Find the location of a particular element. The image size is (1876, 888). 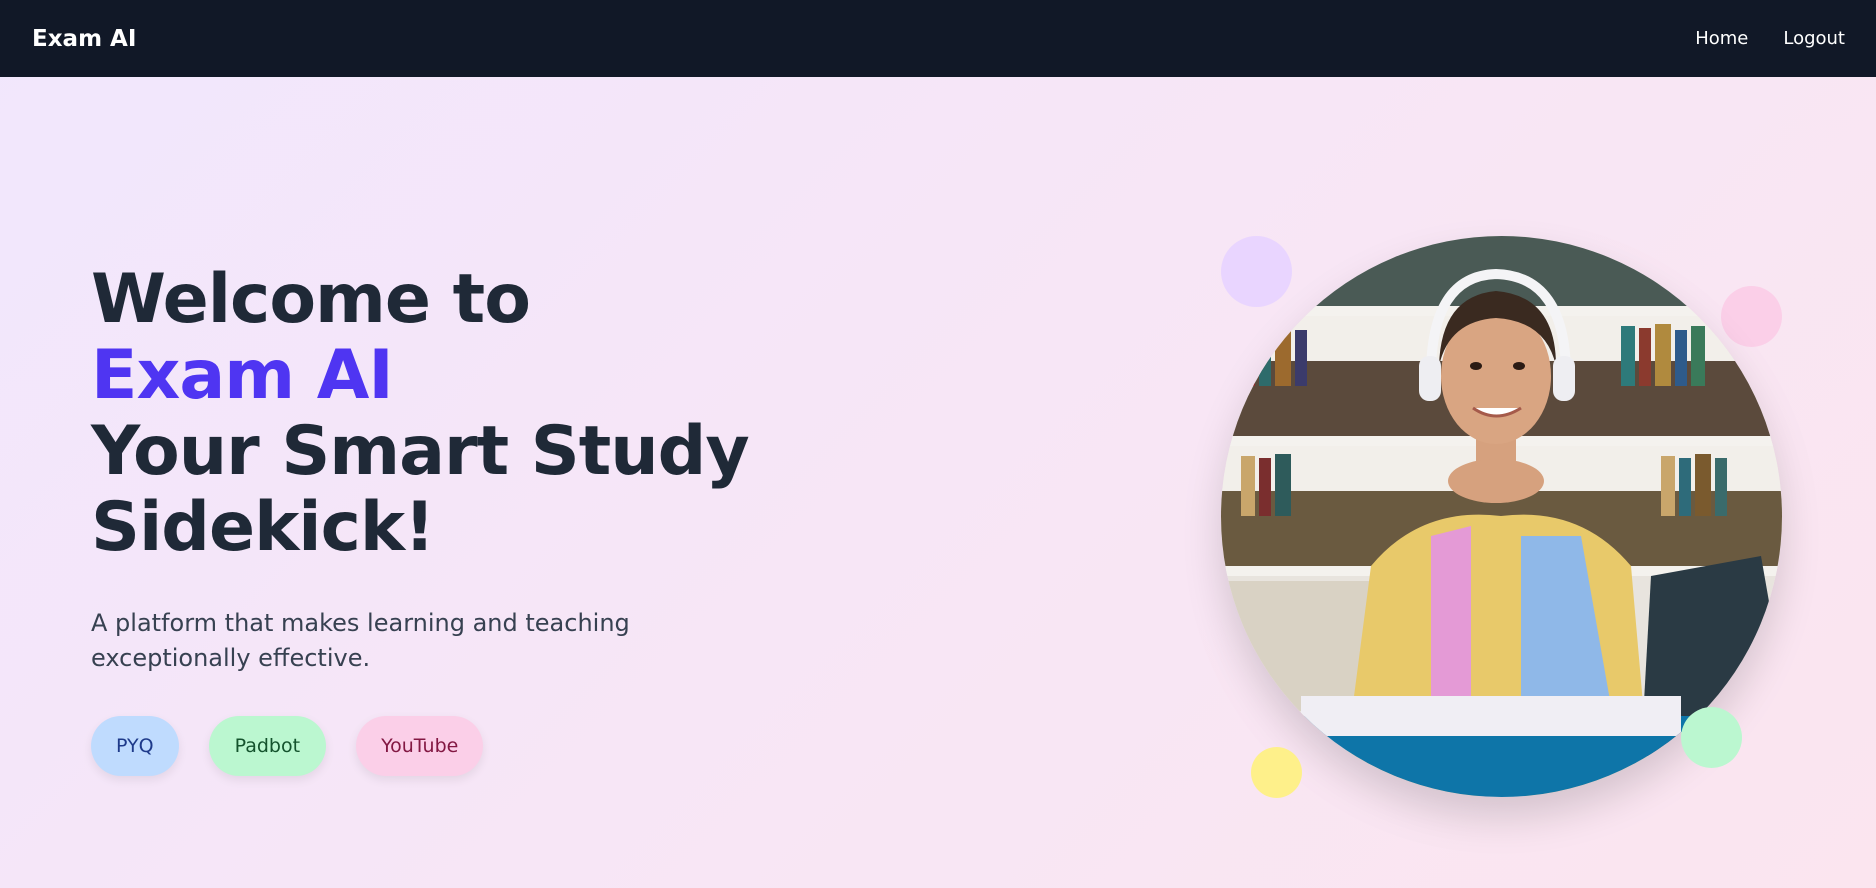

decor-circle-purple is located at coordinates (1256, 271).